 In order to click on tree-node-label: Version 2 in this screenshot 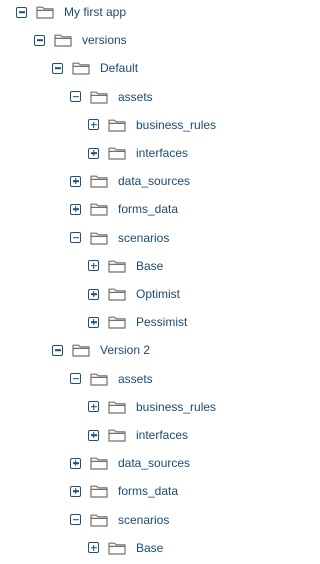, I will do `click(125, 350)`.